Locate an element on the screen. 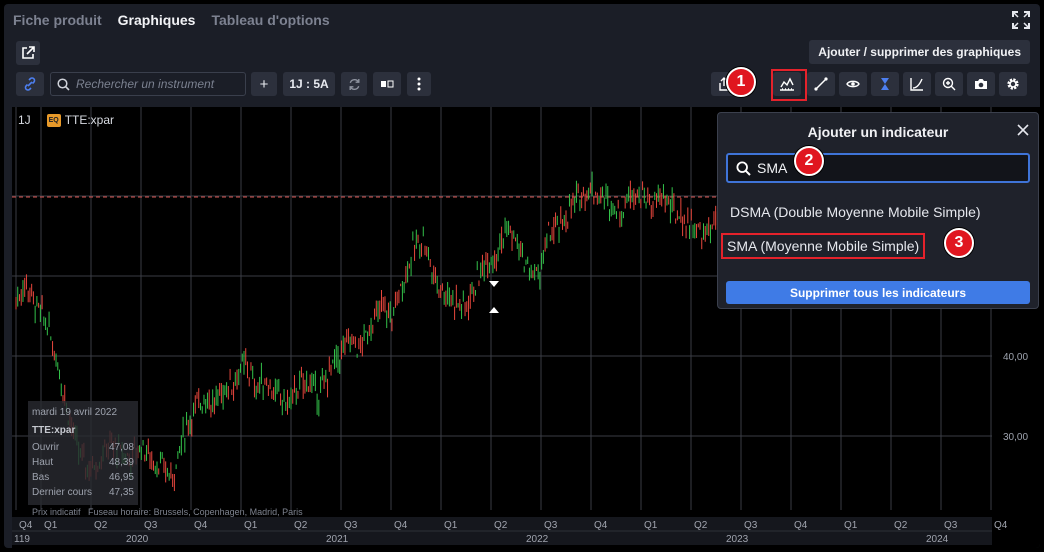 The width and height of the screenshot is (1044, 552). eye-icon is located at coordinates (853, 84).